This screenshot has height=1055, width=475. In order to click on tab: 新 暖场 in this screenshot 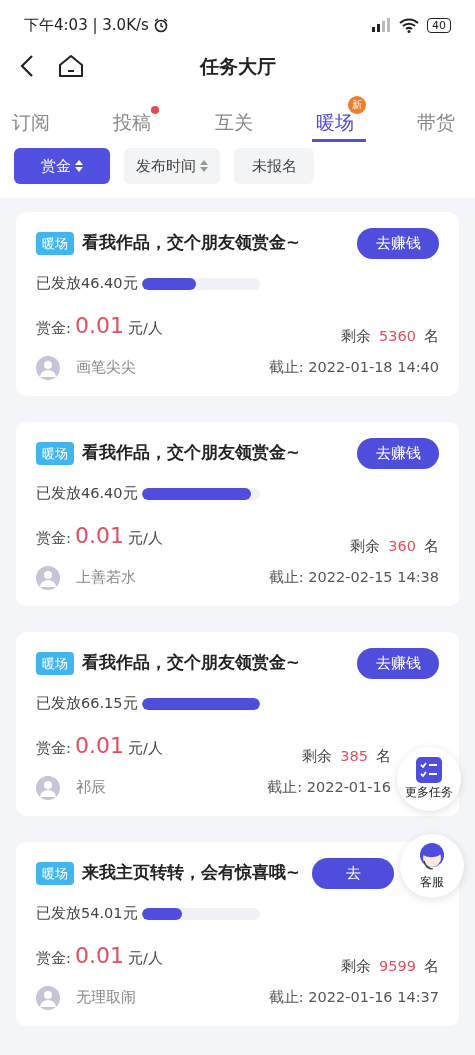, I will do `click(338, 119)`.